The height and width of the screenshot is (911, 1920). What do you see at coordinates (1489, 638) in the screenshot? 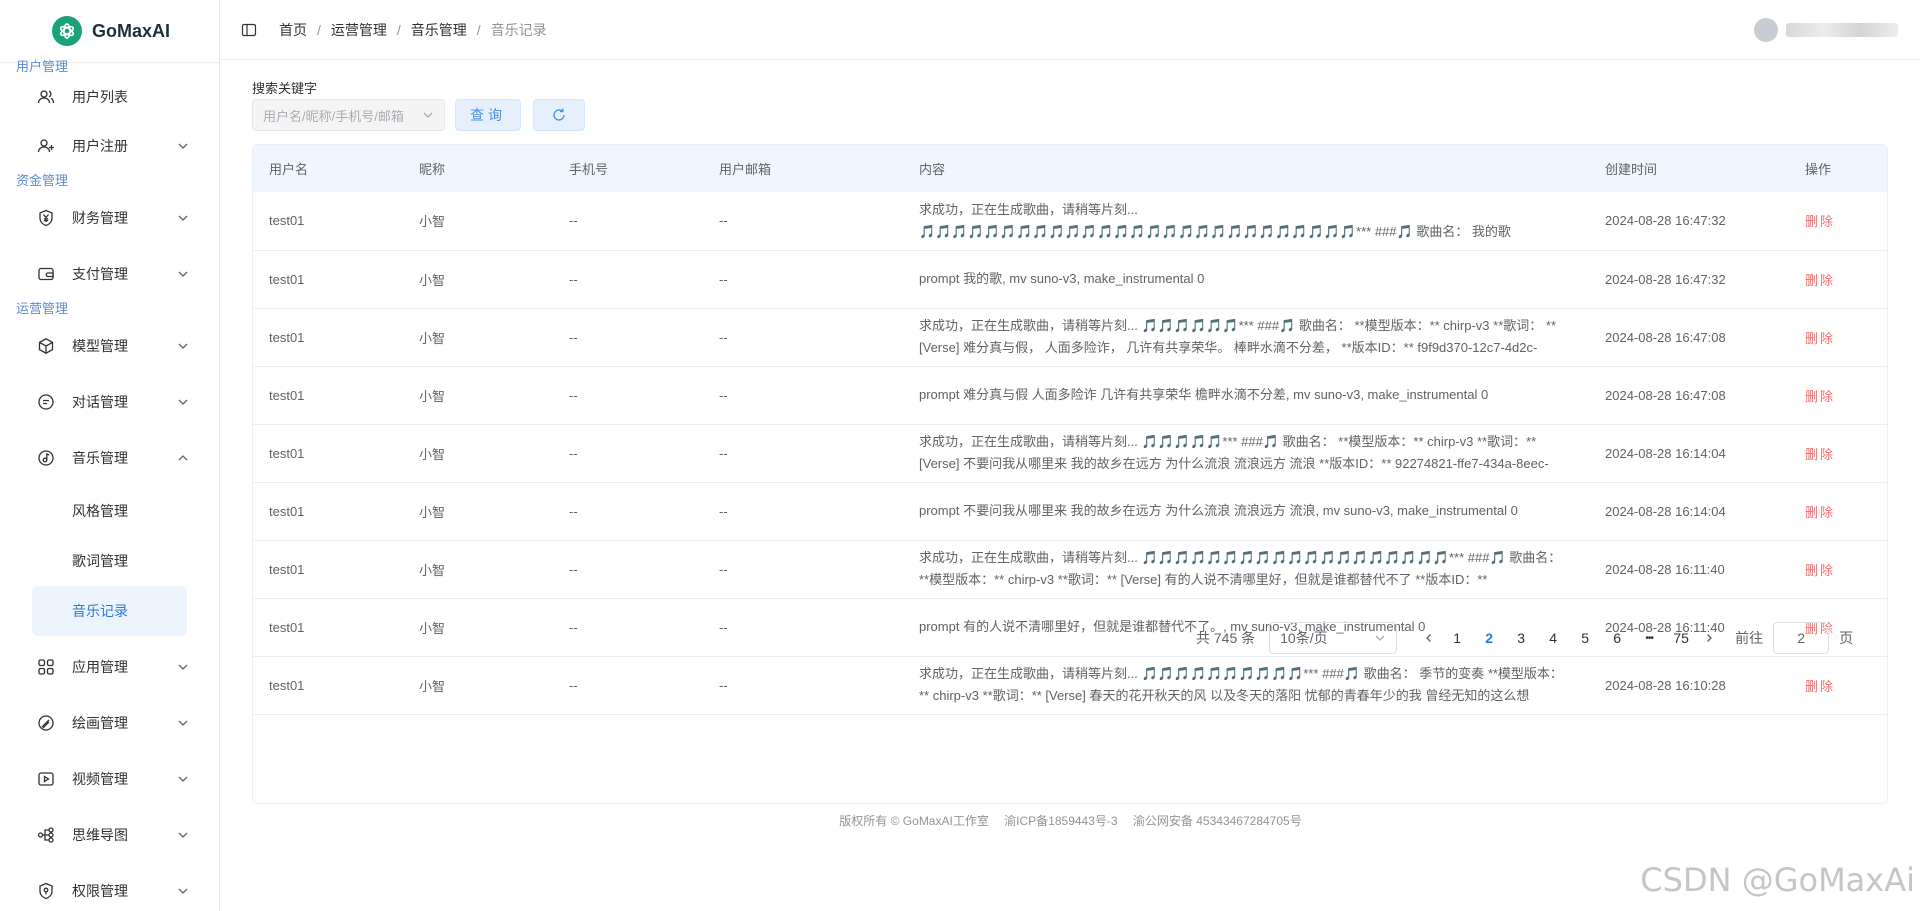
I see `page-button-current: 2` at bounding box center [1489, 638].